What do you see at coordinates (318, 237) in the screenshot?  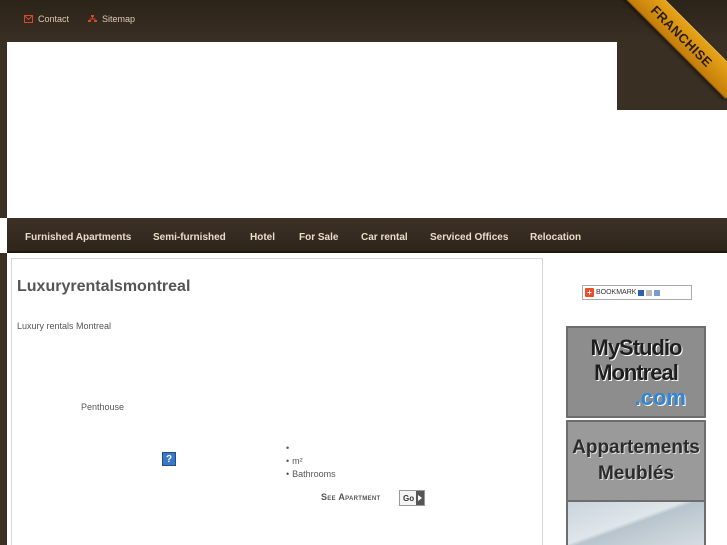 I see `nav-item-for-sale: For Sale` at bounding box center [318, 237].